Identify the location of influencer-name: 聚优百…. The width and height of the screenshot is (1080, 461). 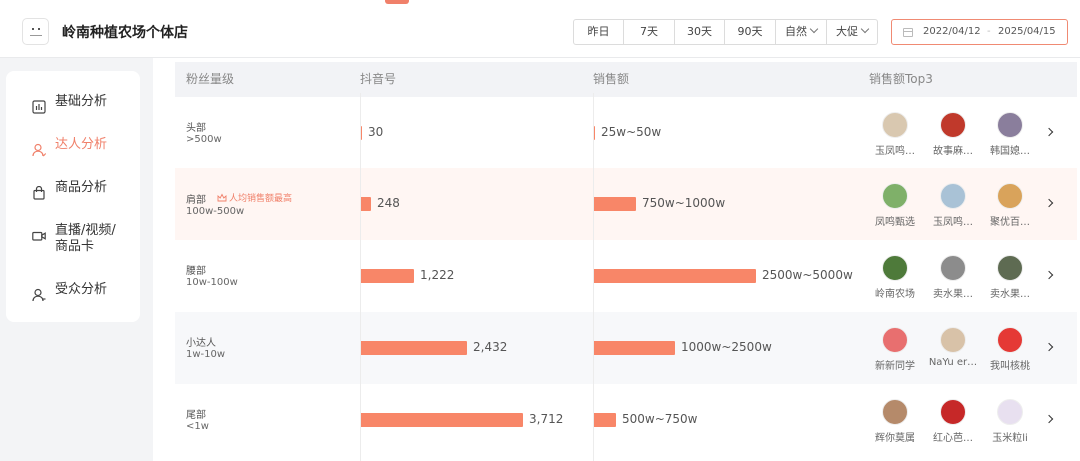
(1010, 220).